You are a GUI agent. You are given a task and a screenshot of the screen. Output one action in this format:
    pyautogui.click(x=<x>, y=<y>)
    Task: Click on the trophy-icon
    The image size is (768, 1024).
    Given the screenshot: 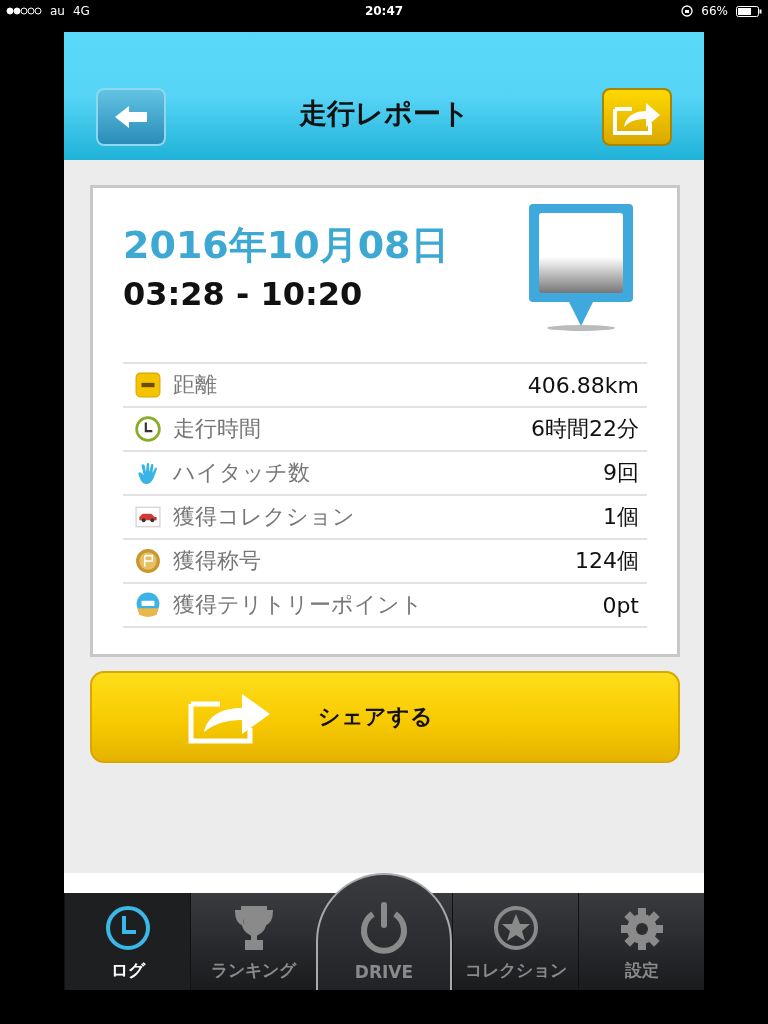 What is the action you would take?
    pyautogui.click(x=253, y=928)
    